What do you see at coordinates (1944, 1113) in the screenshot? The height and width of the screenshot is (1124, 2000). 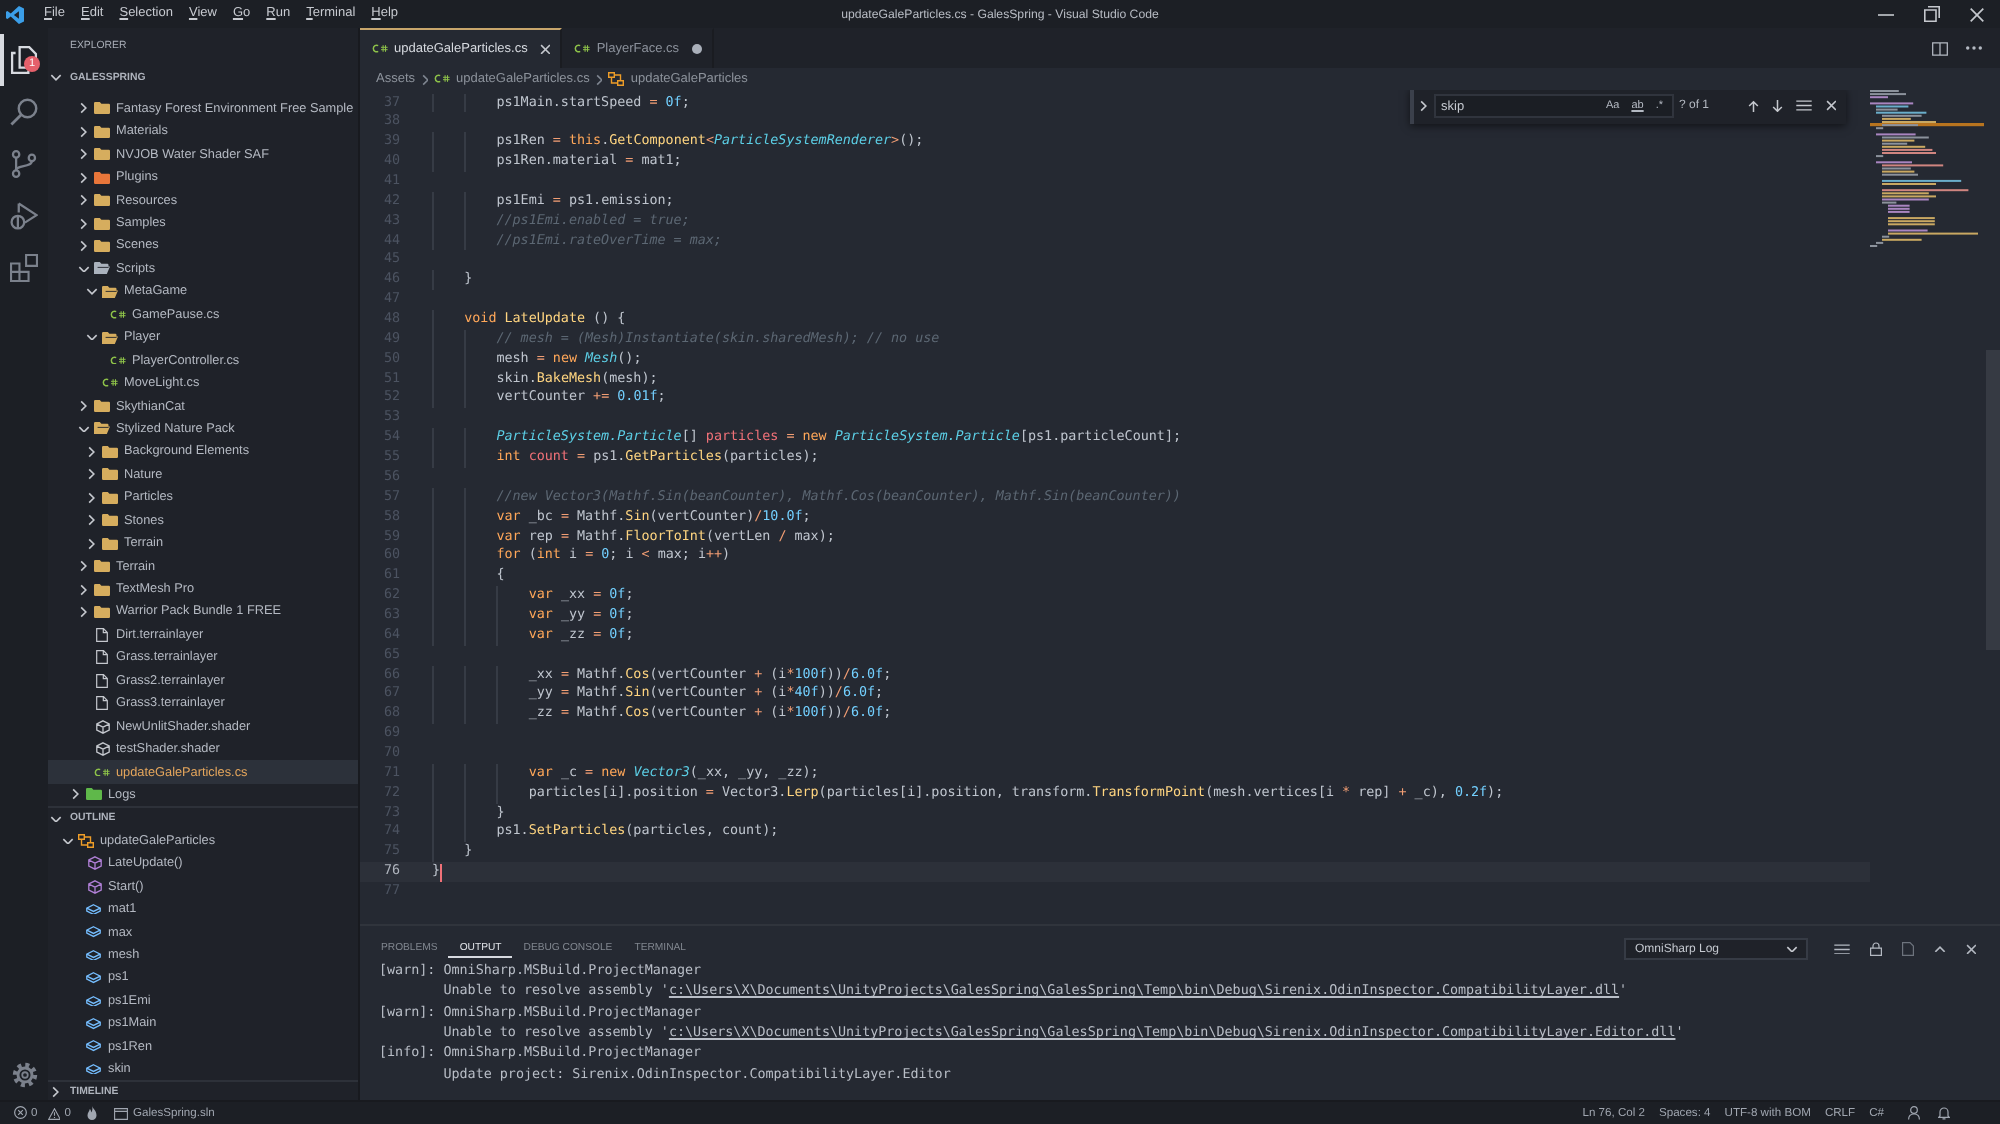 I see `bell-icon` at bounding box center [1944, 1113].